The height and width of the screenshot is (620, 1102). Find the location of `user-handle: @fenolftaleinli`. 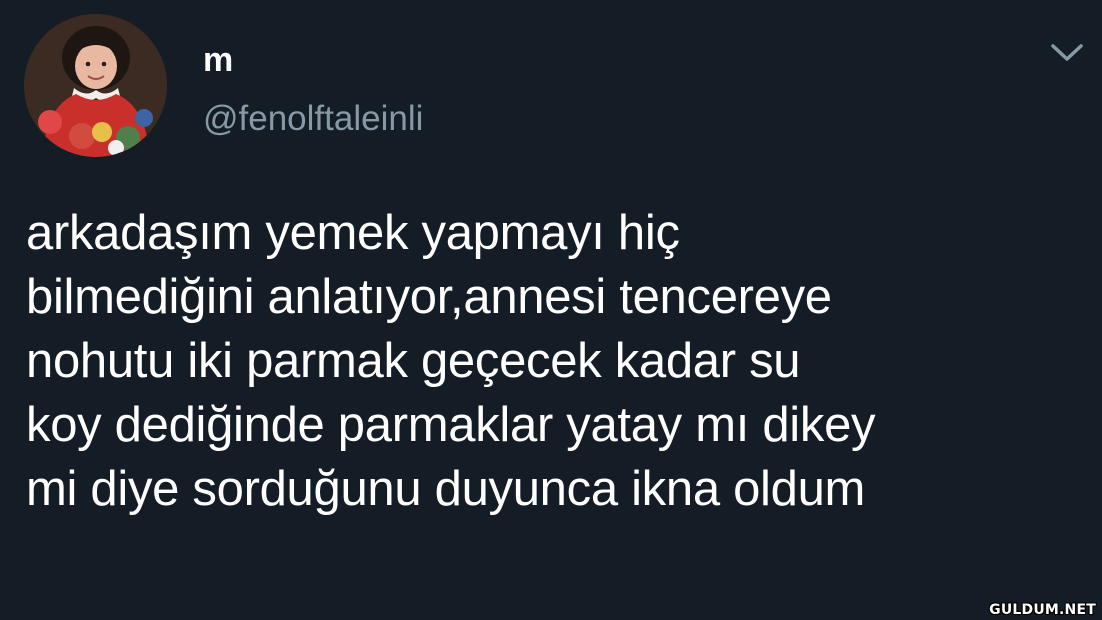

user-handle: @fenolftaleinli is located at coordinates (313, 119).